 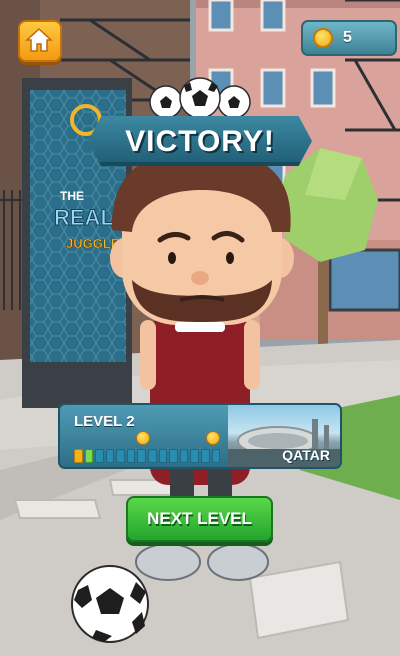 I want to click on next-level-label: NEXT LEVEL, so click(x=199, y=518).